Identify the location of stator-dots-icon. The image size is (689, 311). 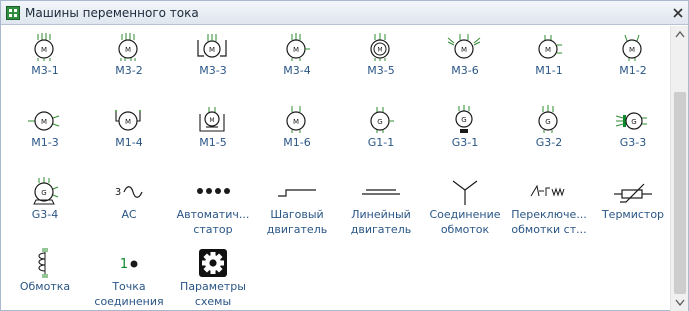
(213, 191).